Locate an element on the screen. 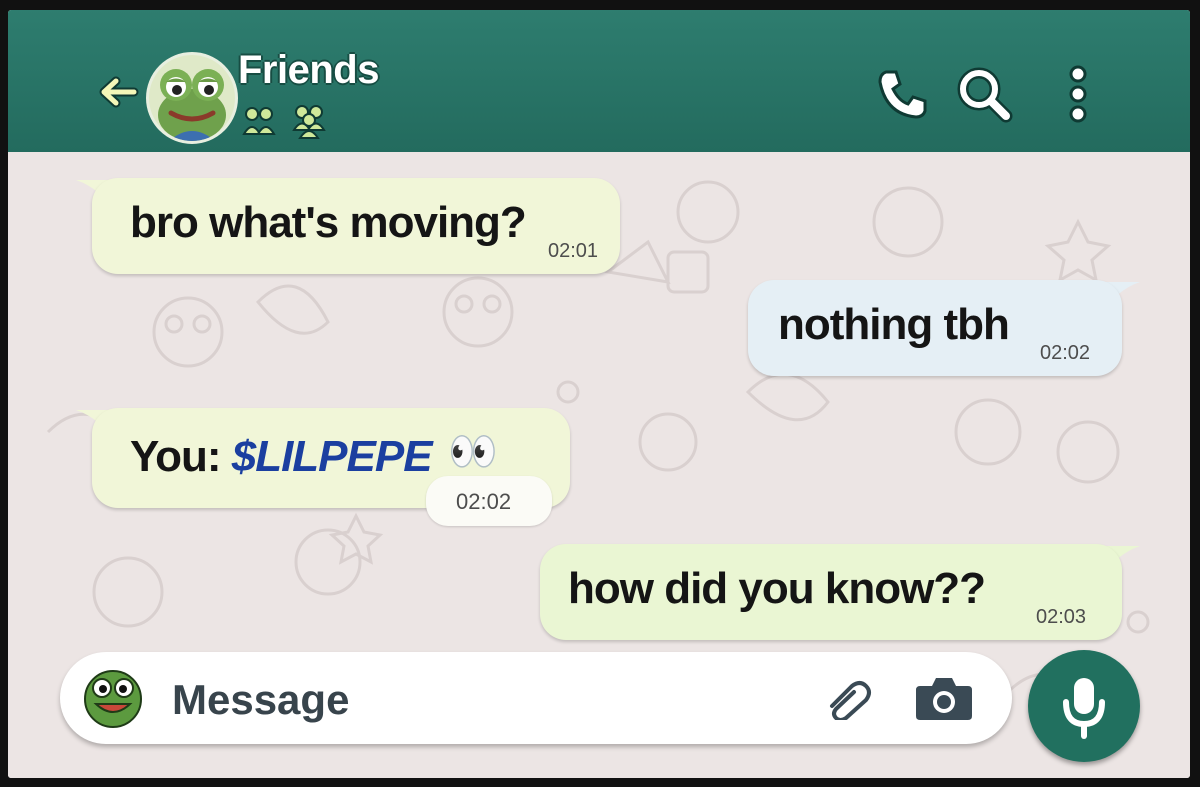 The height and width of the screenshot is (787, 1200). attach-icon is located at coordinates (849, 699).